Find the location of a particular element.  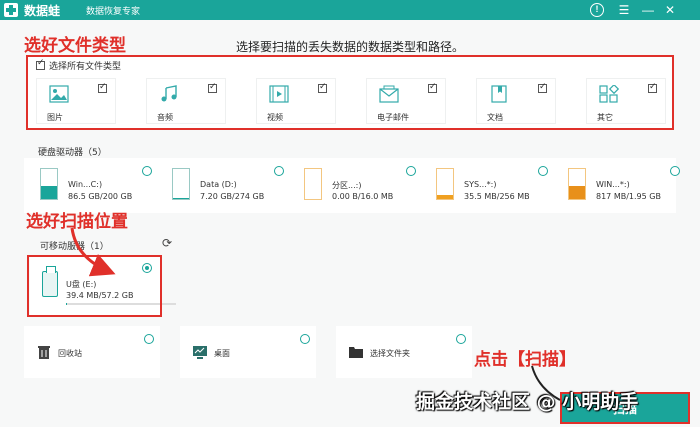

instruction-text: 选择要扫描的丢失数据的数据类型和路径。 is located at coordinates (350, 47).